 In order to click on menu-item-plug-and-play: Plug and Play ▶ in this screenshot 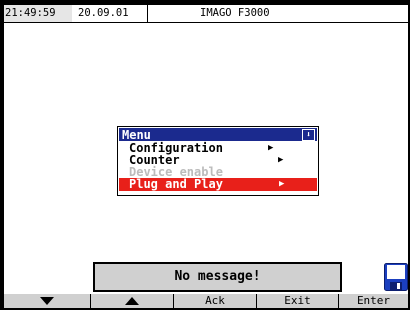, I will do `click(218, 184)`.